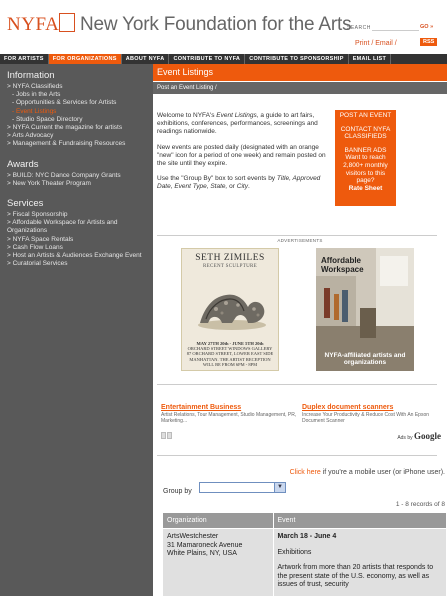  Describe the element at coordinates (300, 240) in the screenshot. I see `advertisements-label: ADVERTISEMENTS` at that location.